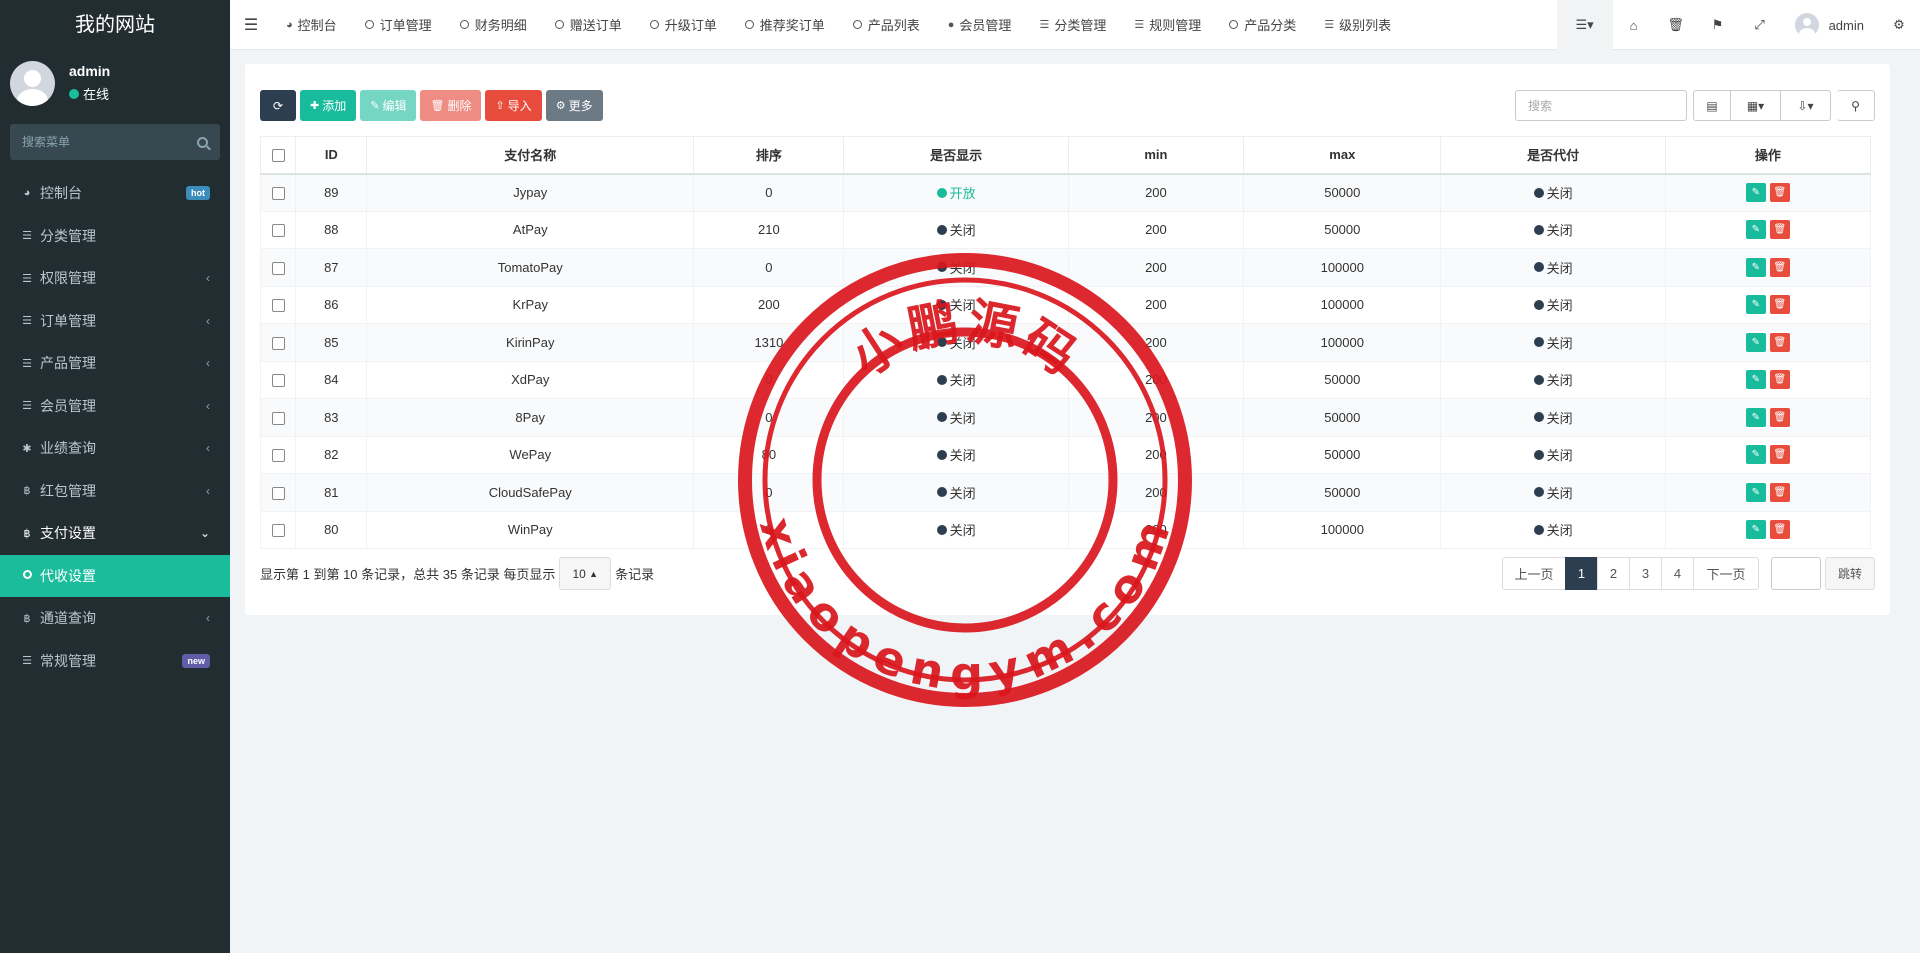 This screenshot has width=1920, height=953. Describe the element at coordinates (1829, 25) in the screenshot. I see `top-user: admin` at that location.